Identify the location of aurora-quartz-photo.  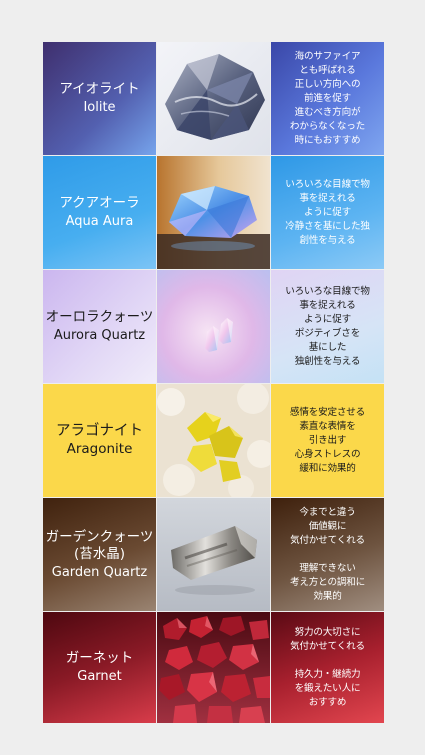
(213, 326).